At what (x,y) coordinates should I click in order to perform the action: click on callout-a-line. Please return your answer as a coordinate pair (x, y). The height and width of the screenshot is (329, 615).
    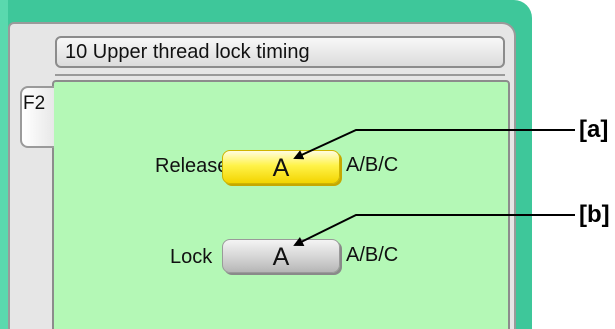
    Looking at the image, I should click on (434, 144).